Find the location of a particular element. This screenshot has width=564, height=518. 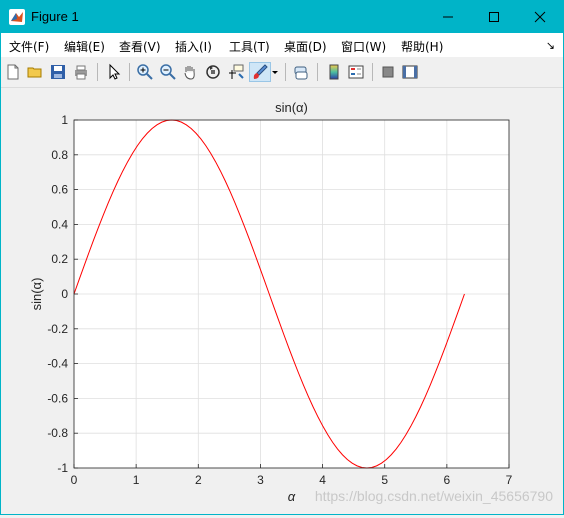

y-tick-label: -0.8 is located at coordinates (57, 433).